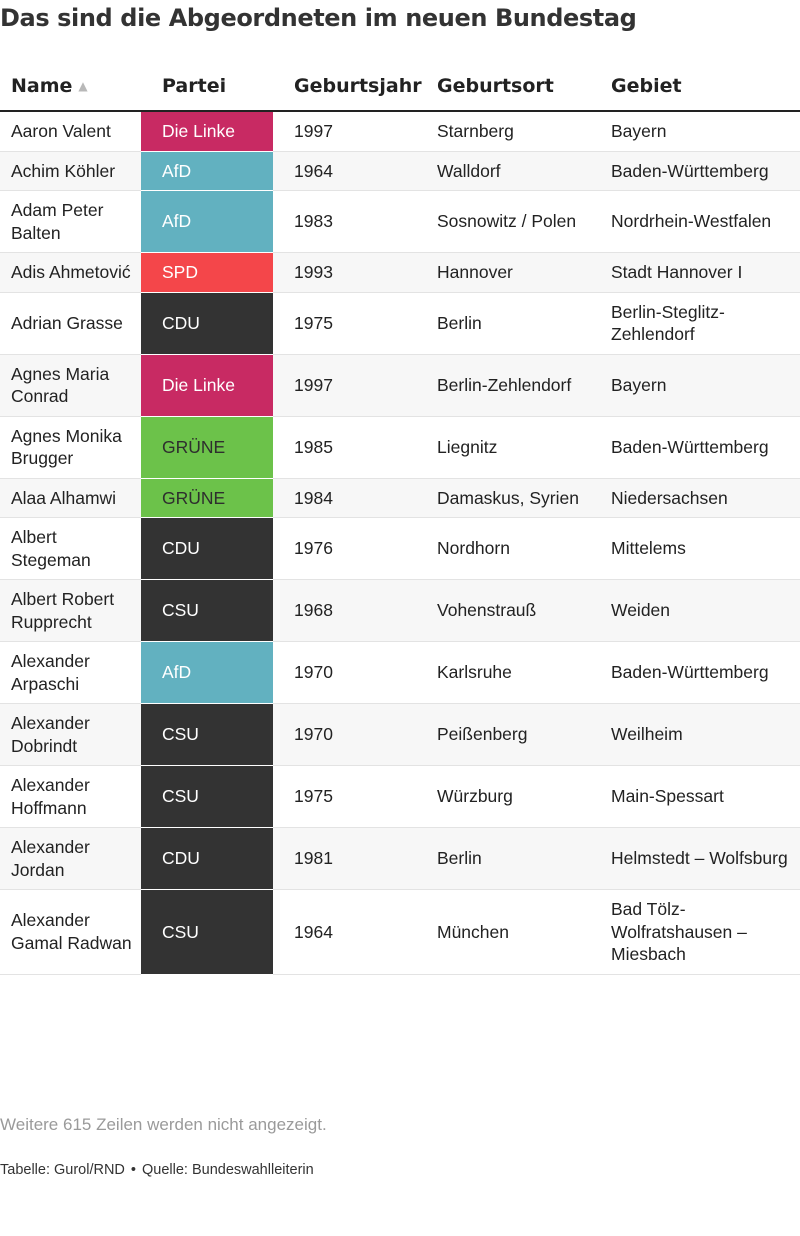  Describe the element at coordinates (70, 171) in the screenshot. I see `cell-name: Achim Köhler` at that location.